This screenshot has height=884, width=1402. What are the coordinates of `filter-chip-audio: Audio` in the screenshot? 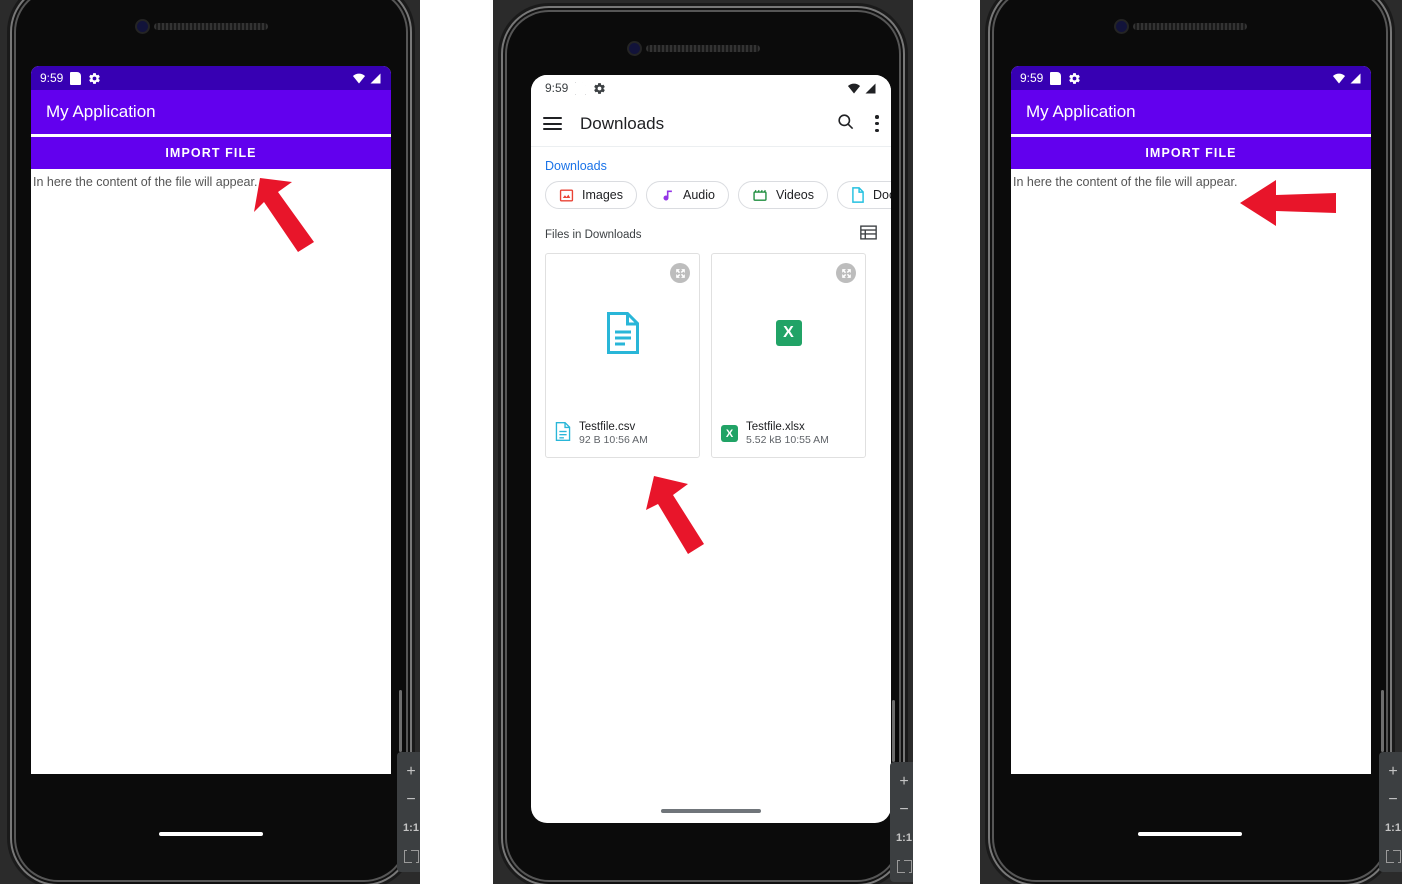 It's located at (687, 195).